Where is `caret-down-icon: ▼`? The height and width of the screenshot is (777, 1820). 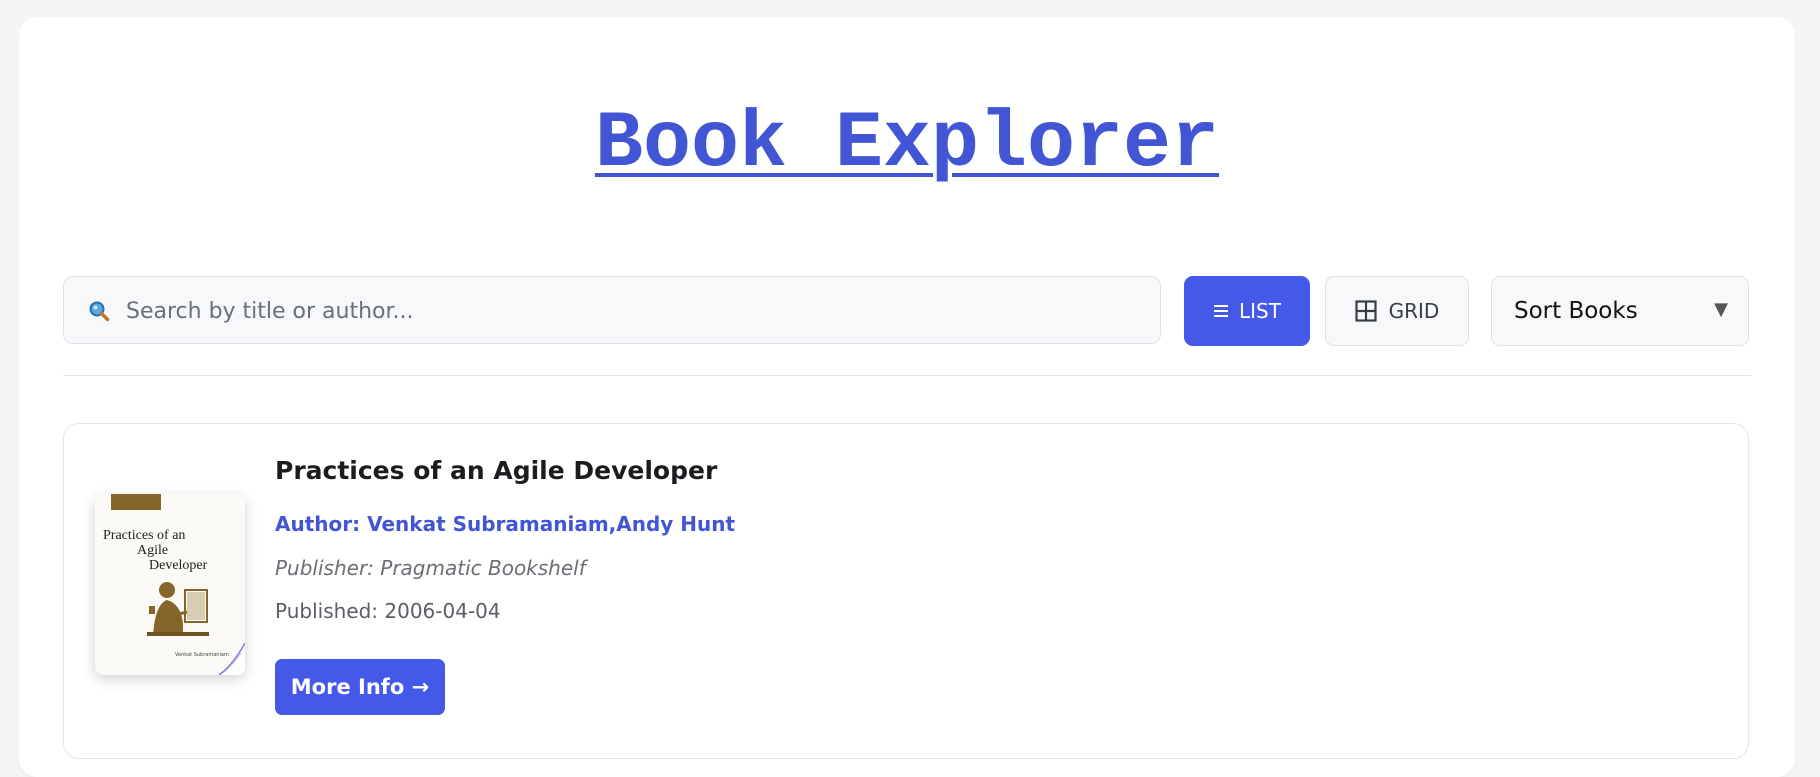
caret-down-icon: ▼ is located at coordinates (1721, 309).